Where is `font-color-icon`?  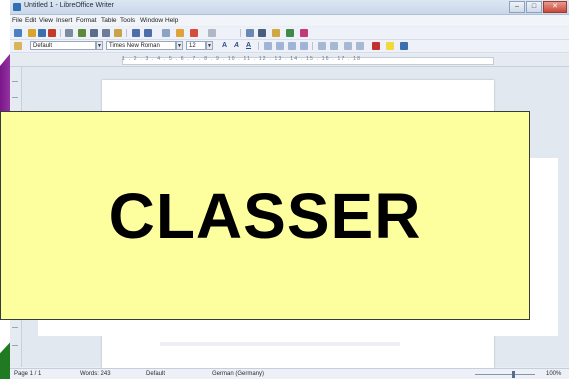 font-color-icon is located at coordinates (376, 46).